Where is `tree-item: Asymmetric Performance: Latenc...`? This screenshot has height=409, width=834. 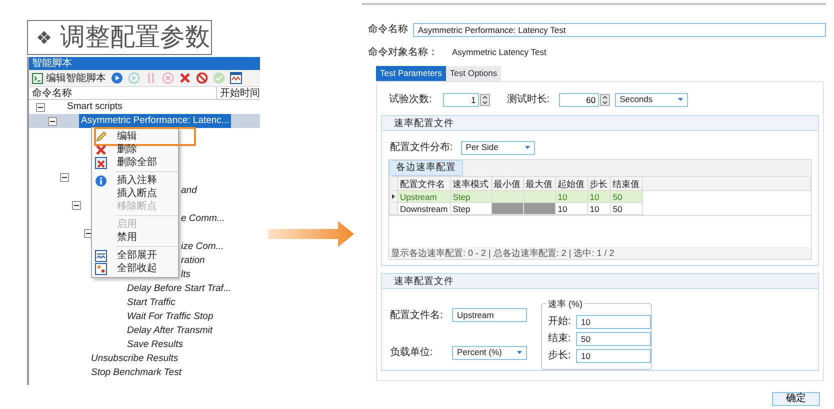
tree-item: Asymmetric Performance: Latenc... is located at coordinates (155, 121).